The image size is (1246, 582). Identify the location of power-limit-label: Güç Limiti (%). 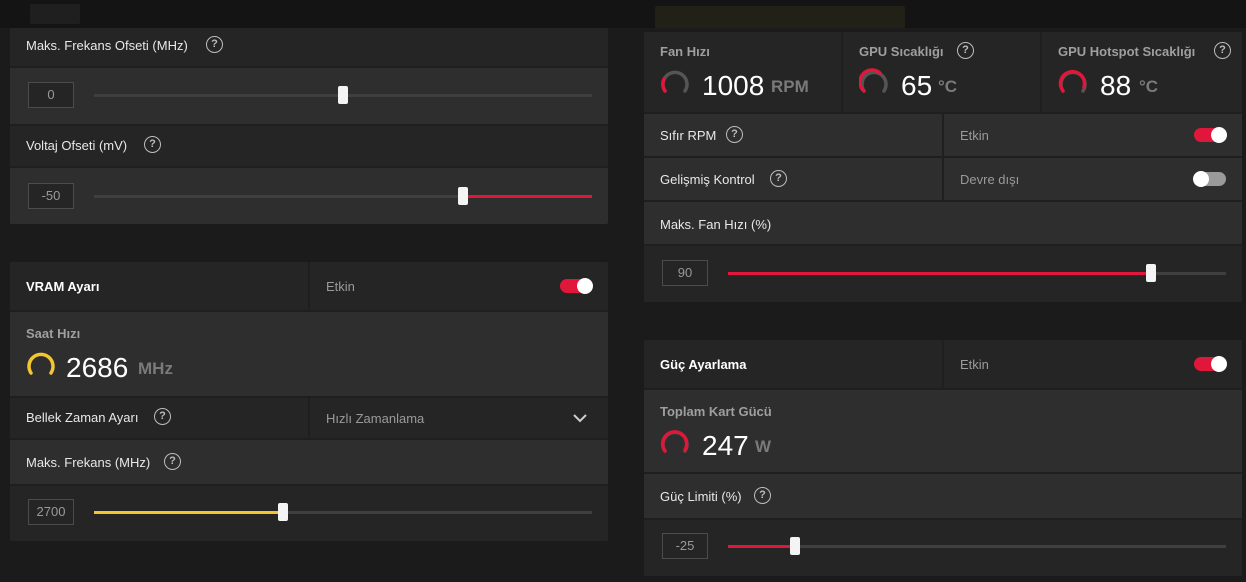
(701, 496).